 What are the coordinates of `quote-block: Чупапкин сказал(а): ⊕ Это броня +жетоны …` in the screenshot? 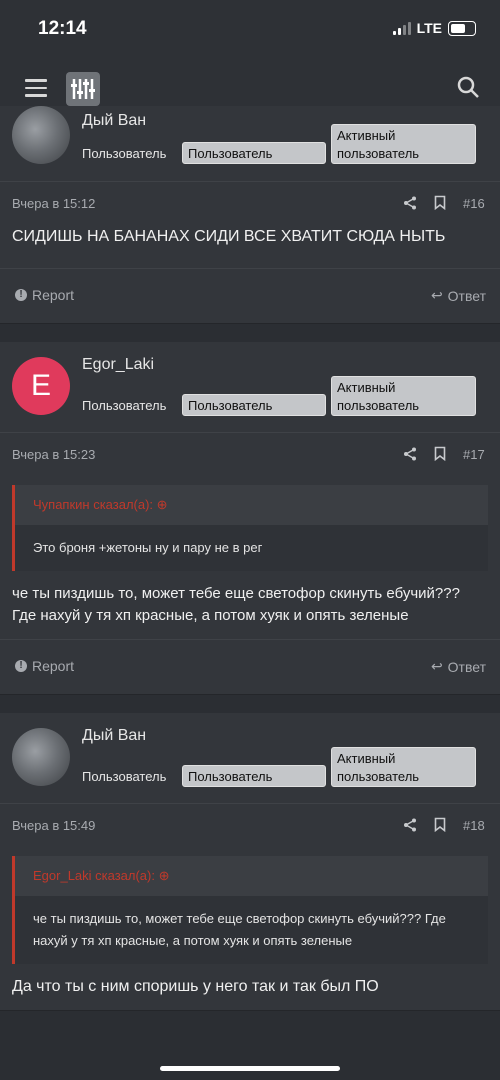 It's located at (250, 528).